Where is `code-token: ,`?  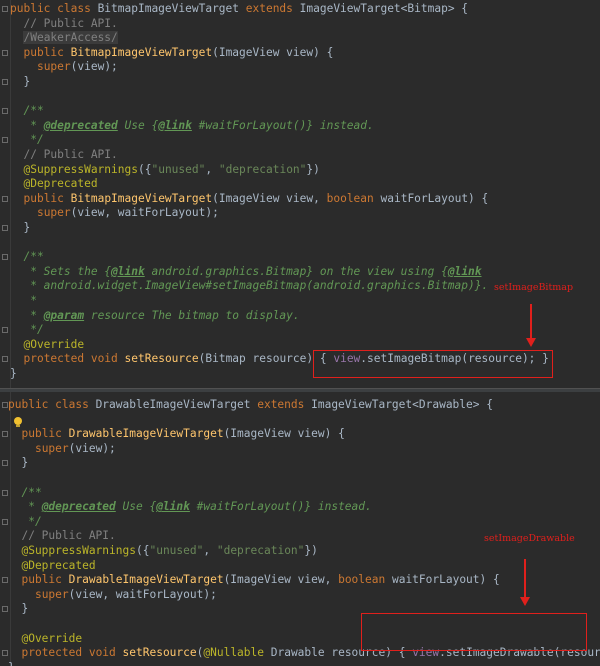
code-token: , is located at coordinates (210, 550).